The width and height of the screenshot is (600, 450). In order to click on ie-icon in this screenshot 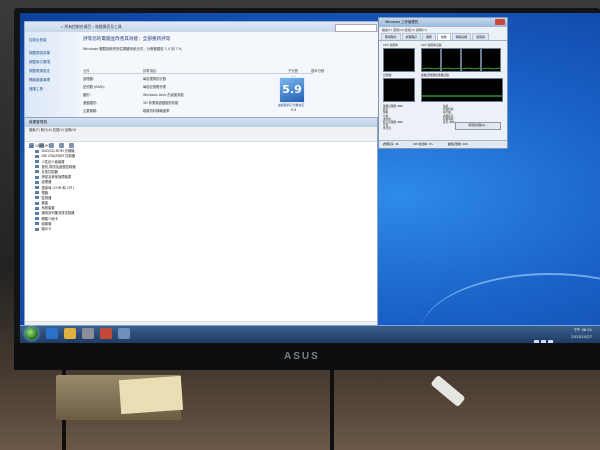, I will do `click(52, 333)`.